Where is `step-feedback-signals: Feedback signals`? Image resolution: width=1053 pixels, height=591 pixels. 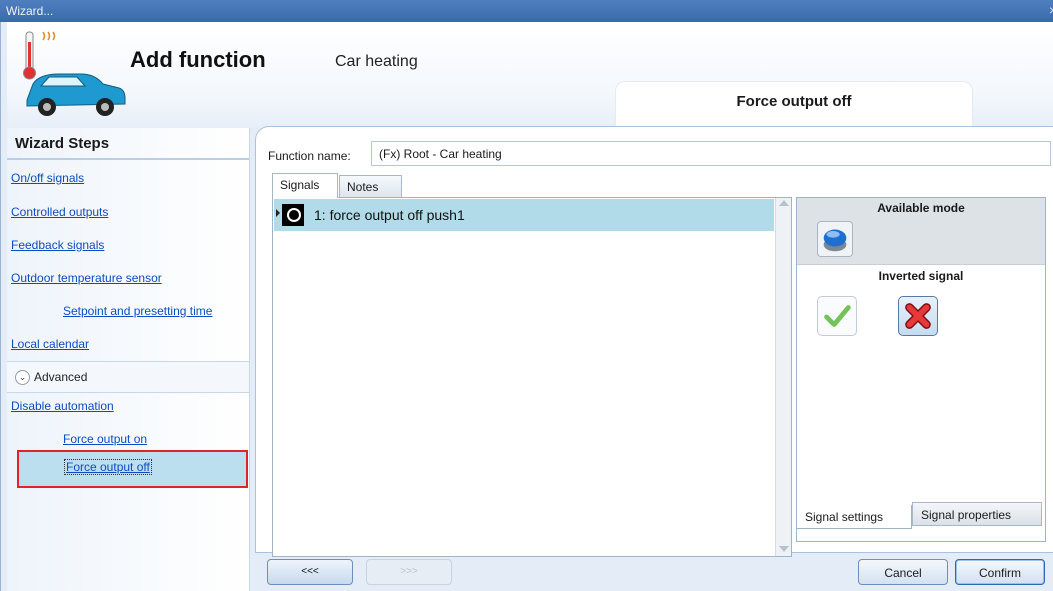 step-feedback-signals: Feedback signals is located at coordinates (57, 245).